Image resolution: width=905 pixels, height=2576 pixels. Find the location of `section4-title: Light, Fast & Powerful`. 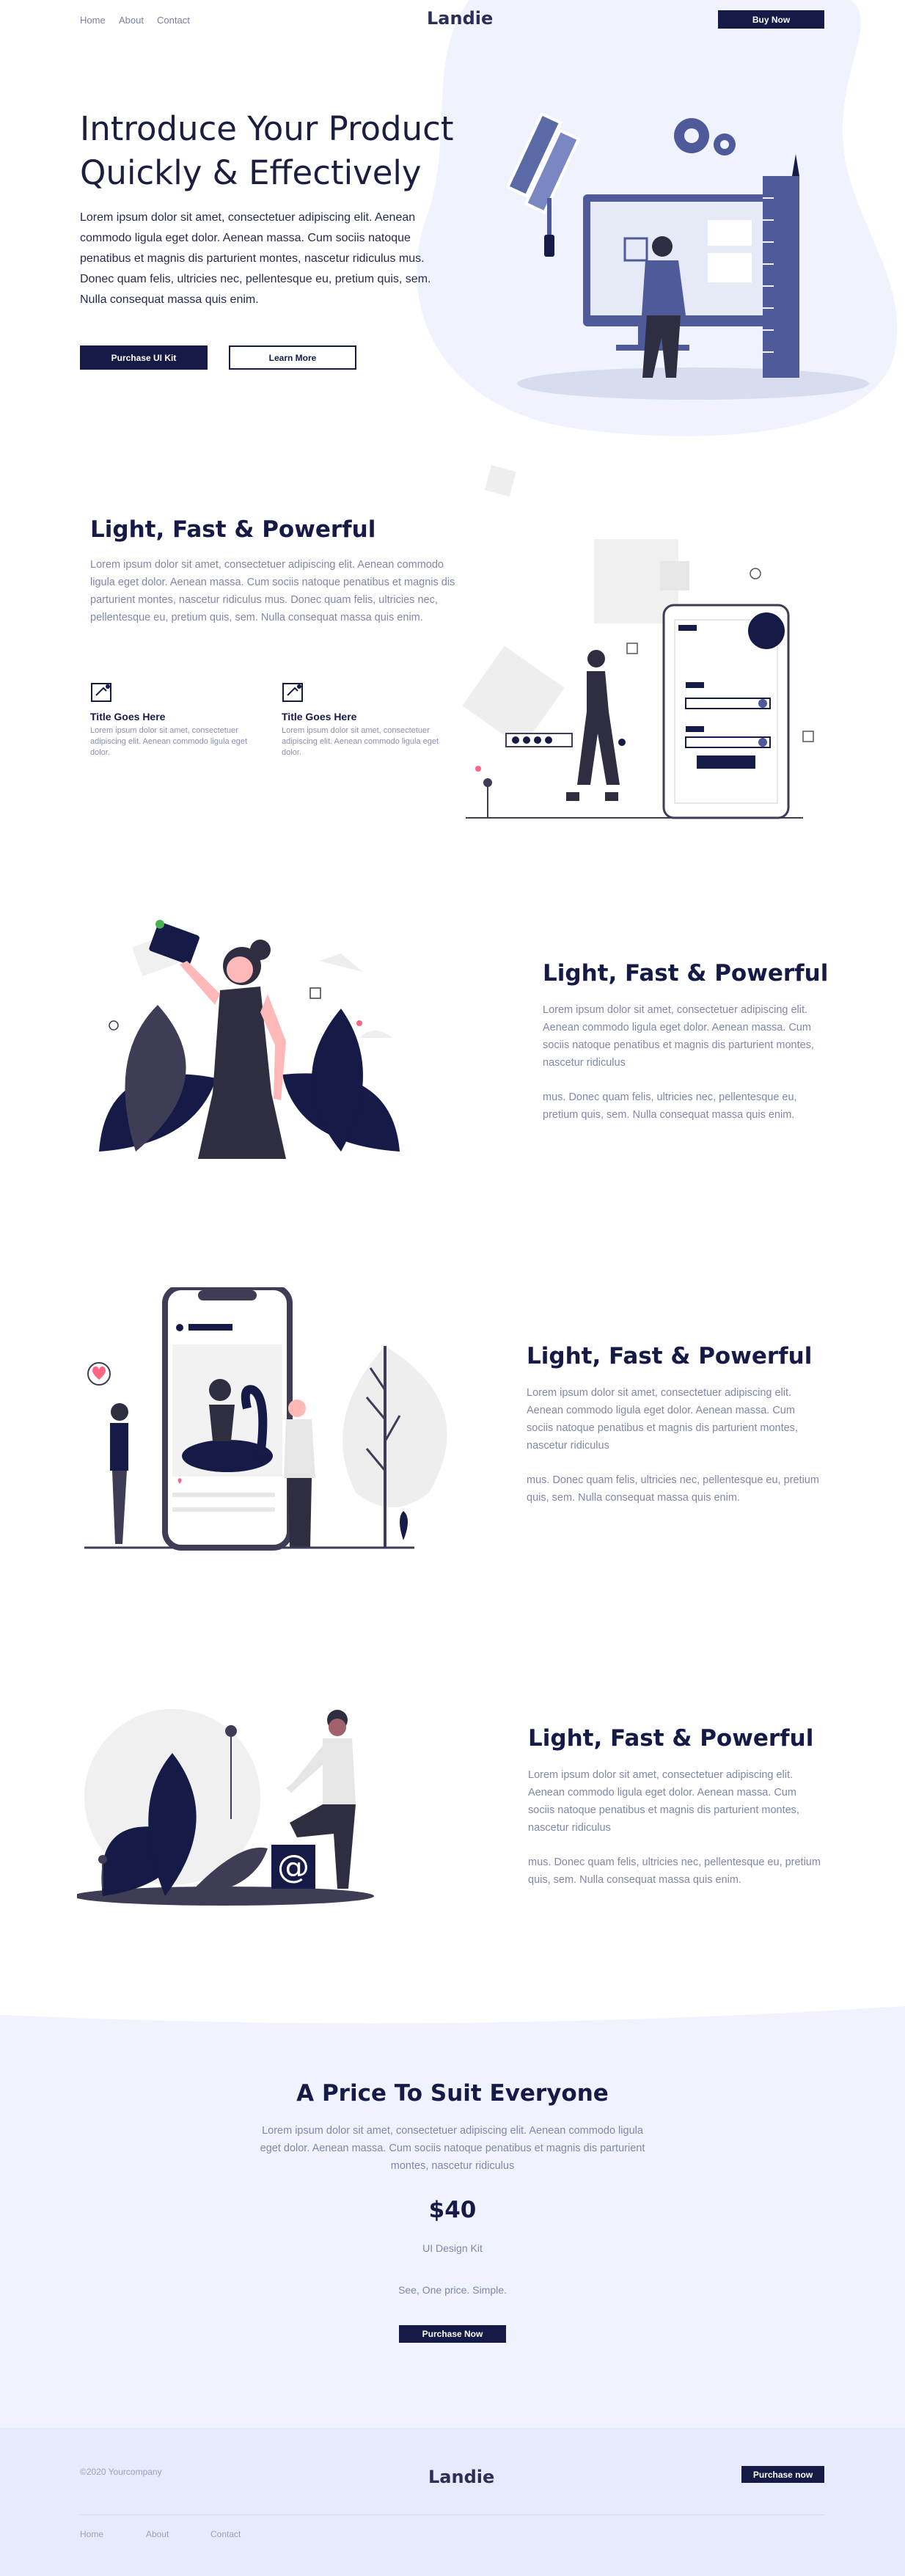

section4-title: Light, Fast & Powerful is located at coordinates (671, 1739).